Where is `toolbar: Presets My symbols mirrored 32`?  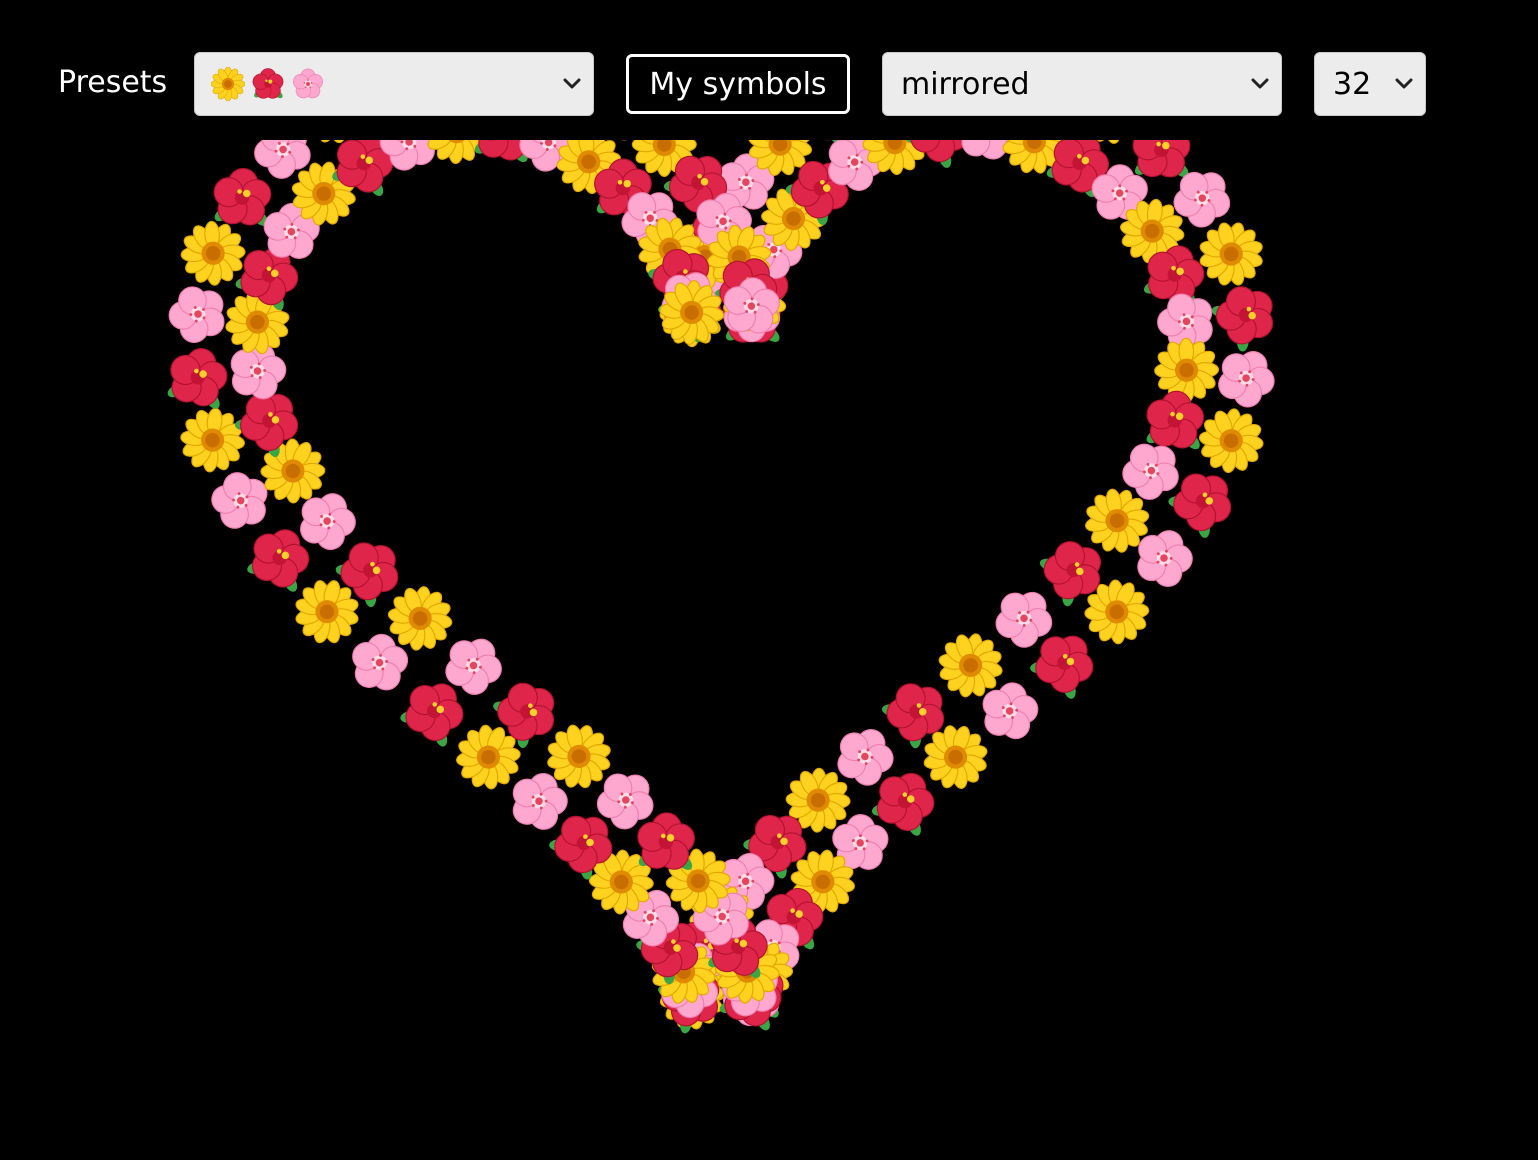 toolbar: Presets My symbols mirrored 32 is located at coordinates (769, 70).